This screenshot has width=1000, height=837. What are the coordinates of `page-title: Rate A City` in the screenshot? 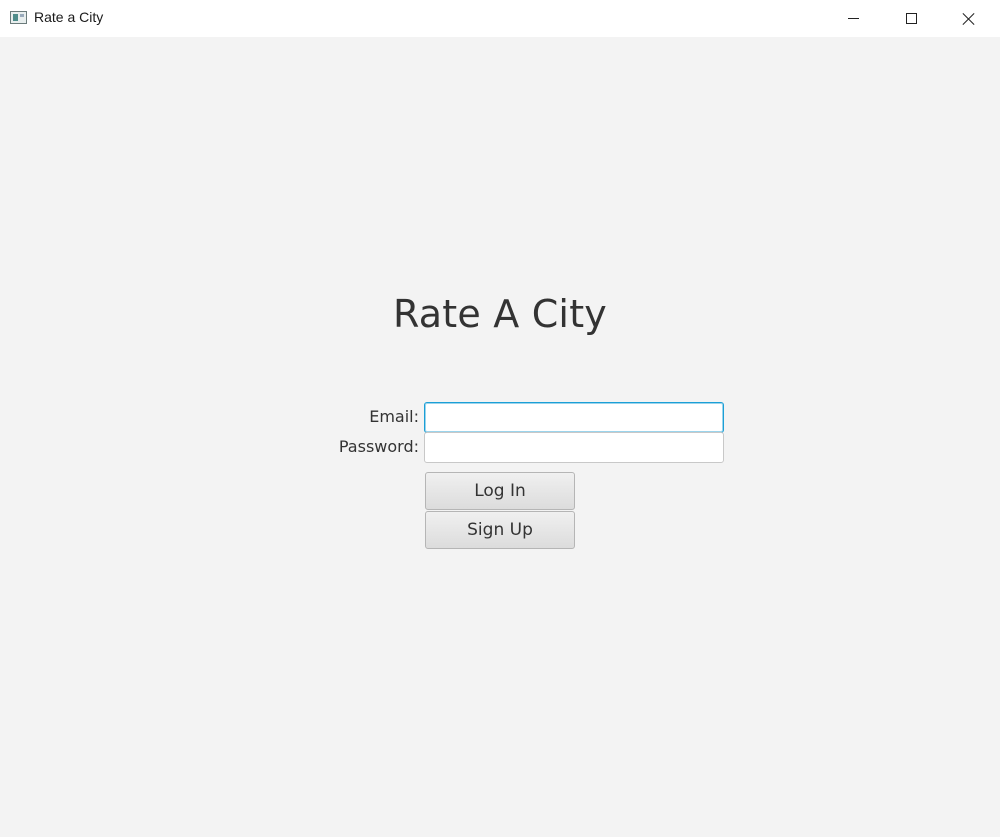 It's located at (500, 314).